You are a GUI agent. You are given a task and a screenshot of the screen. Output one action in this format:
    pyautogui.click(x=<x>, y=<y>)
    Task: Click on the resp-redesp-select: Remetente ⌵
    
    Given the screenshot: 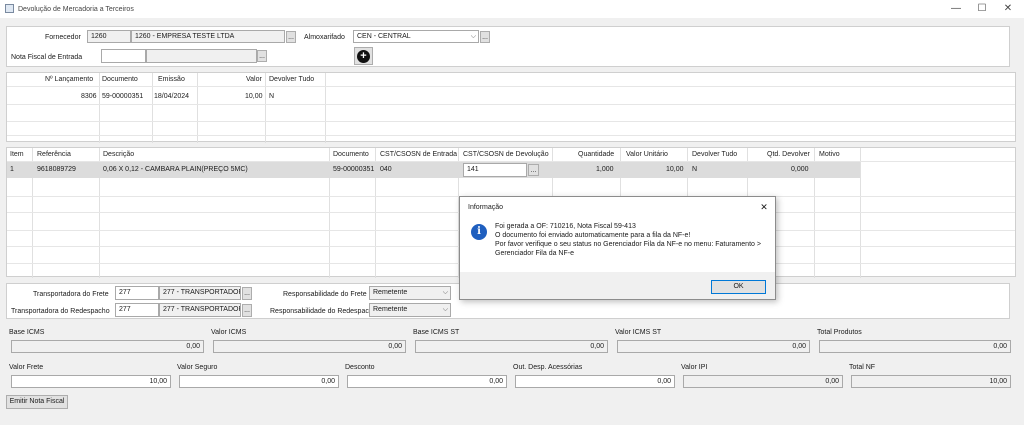 What is the action you would take?
    pyautogui.click(x=410, y=310)
    